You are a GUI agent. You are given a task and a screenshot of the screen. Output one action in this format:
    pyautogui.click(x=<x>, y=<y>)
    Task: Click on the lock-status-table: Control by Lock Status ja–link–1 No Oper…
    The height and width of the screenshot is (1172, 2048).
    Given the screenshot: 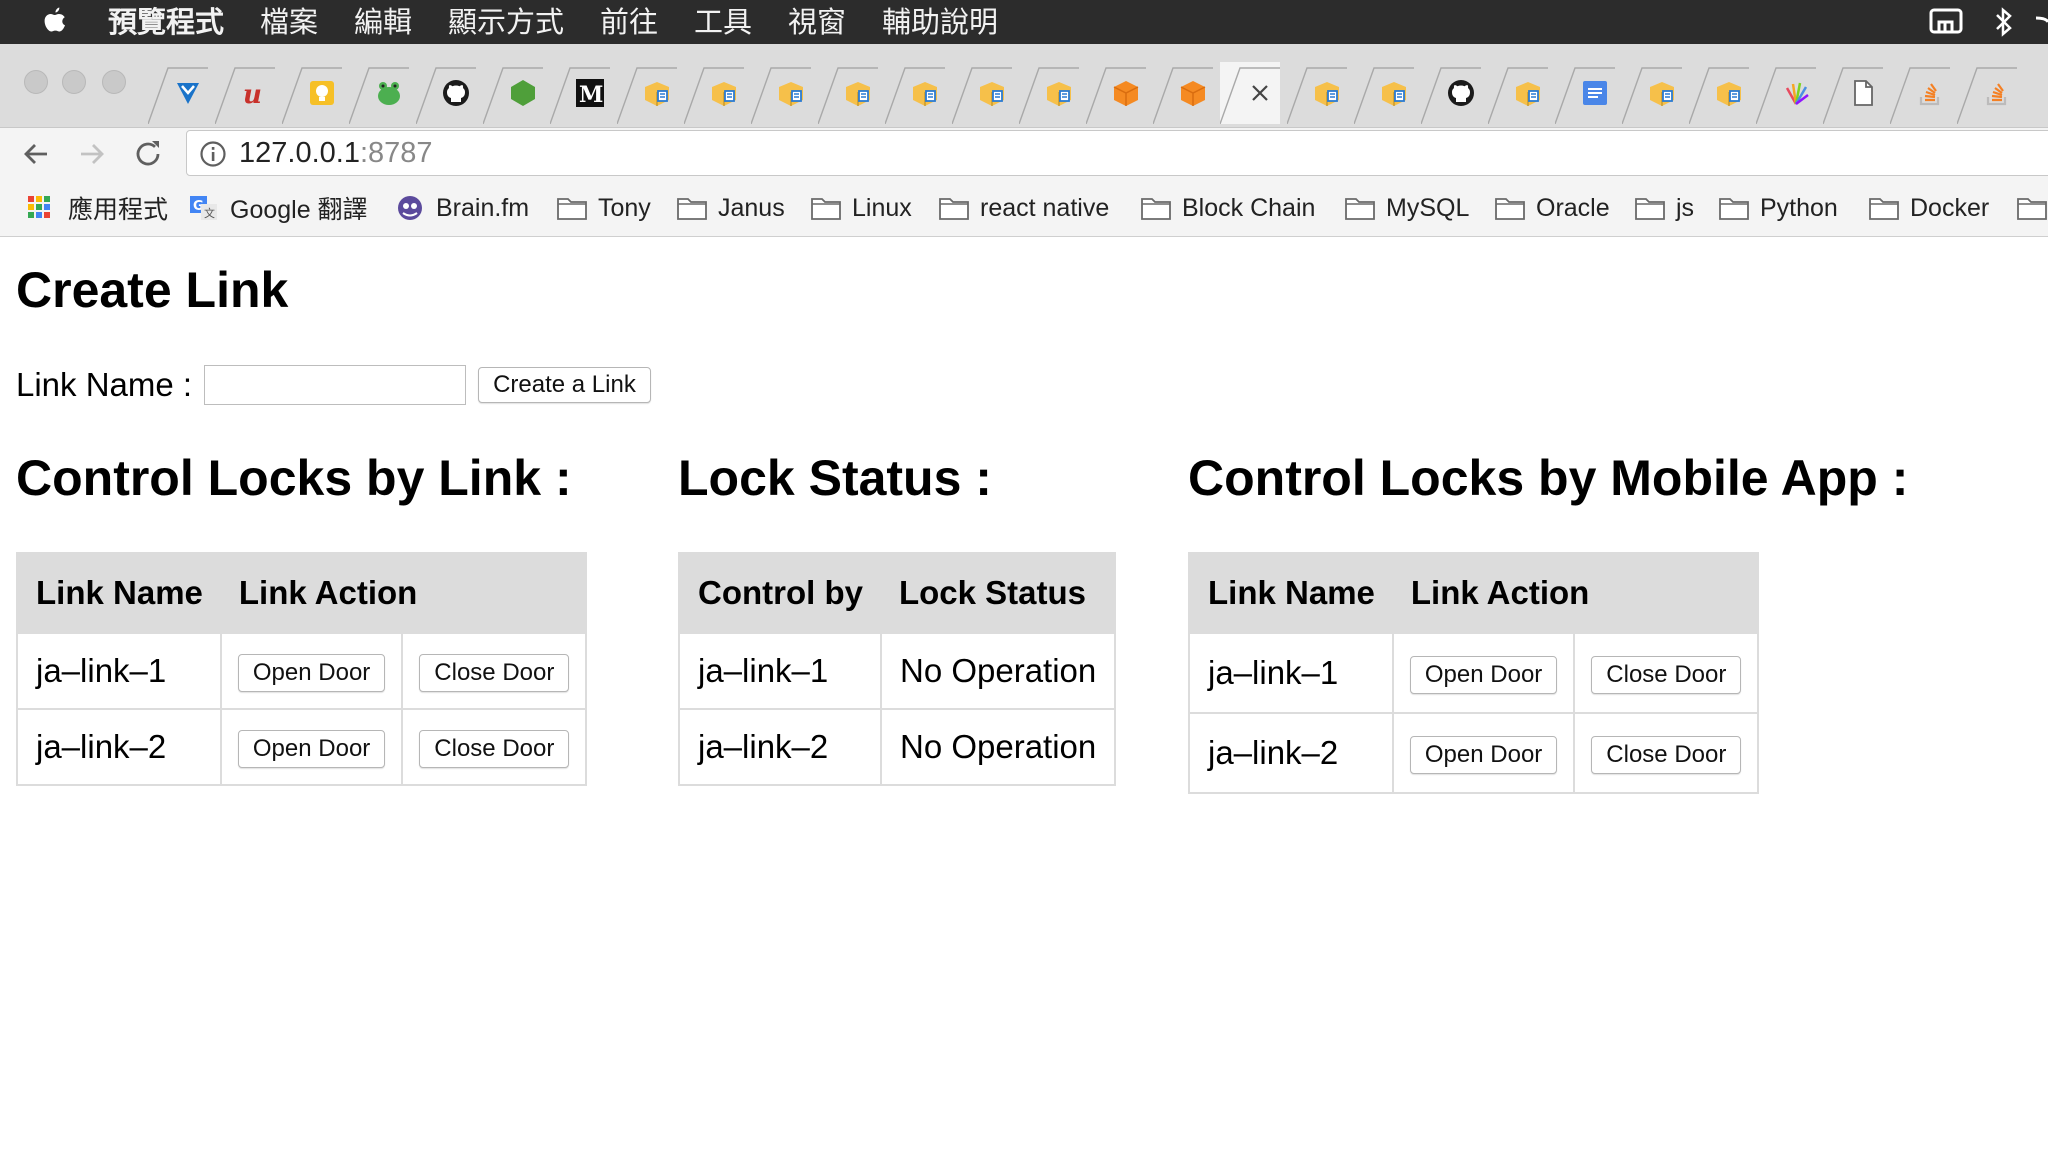 What is the action you would take?
    pyautogui.click(x=897, y=669)
    